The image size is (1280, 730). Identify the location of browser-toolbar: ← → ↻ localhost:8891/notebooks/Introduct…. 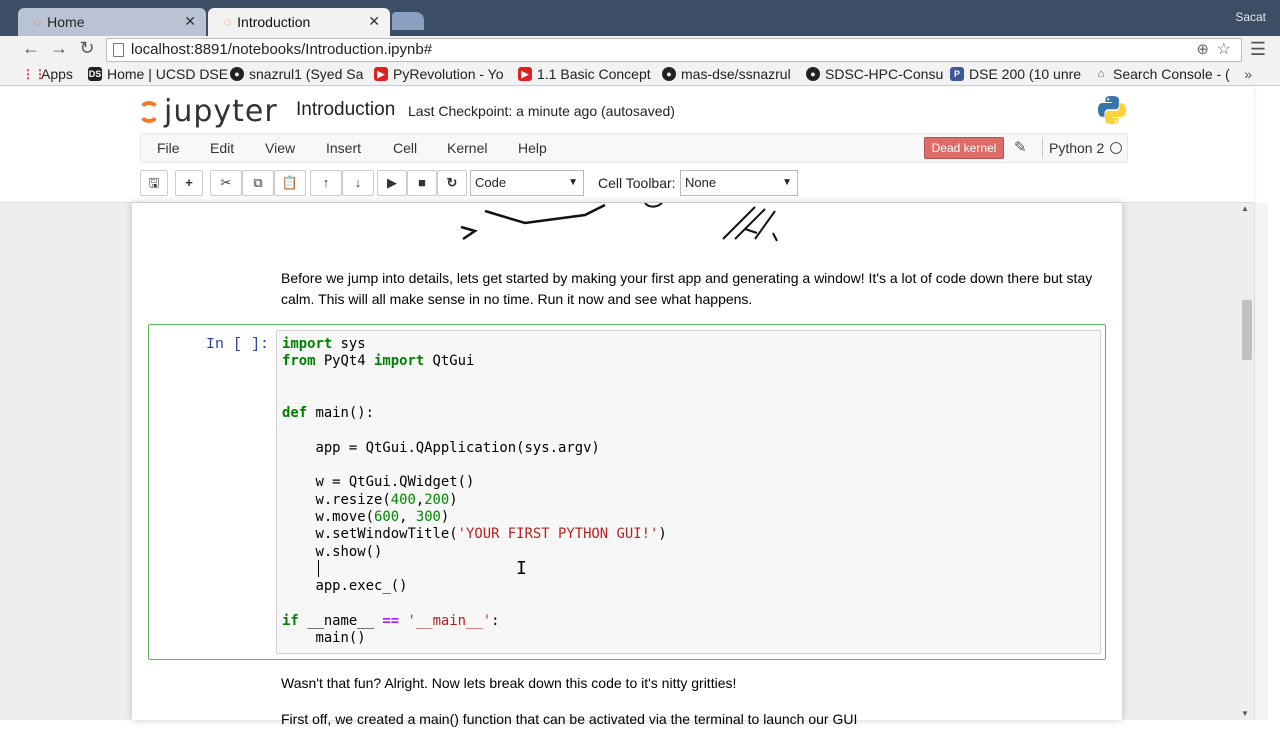
(640, 50).